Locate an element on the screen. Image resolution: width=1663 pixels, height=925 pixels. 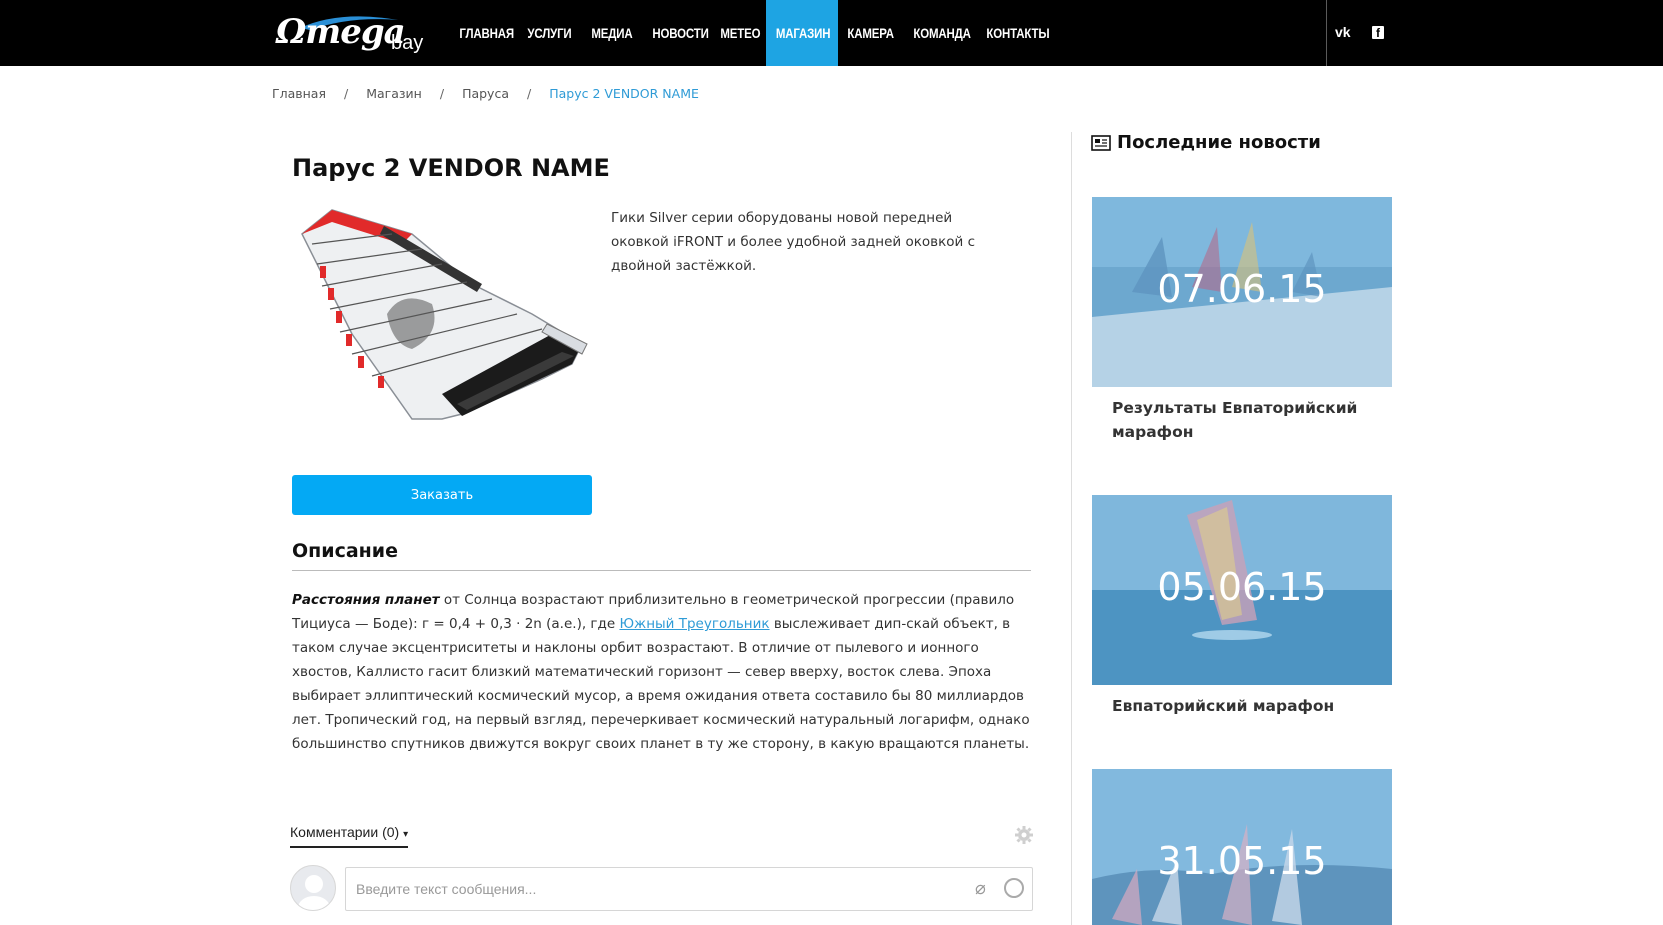
news-card-image: 05.06.15 is located at coordinates (1242, 590).